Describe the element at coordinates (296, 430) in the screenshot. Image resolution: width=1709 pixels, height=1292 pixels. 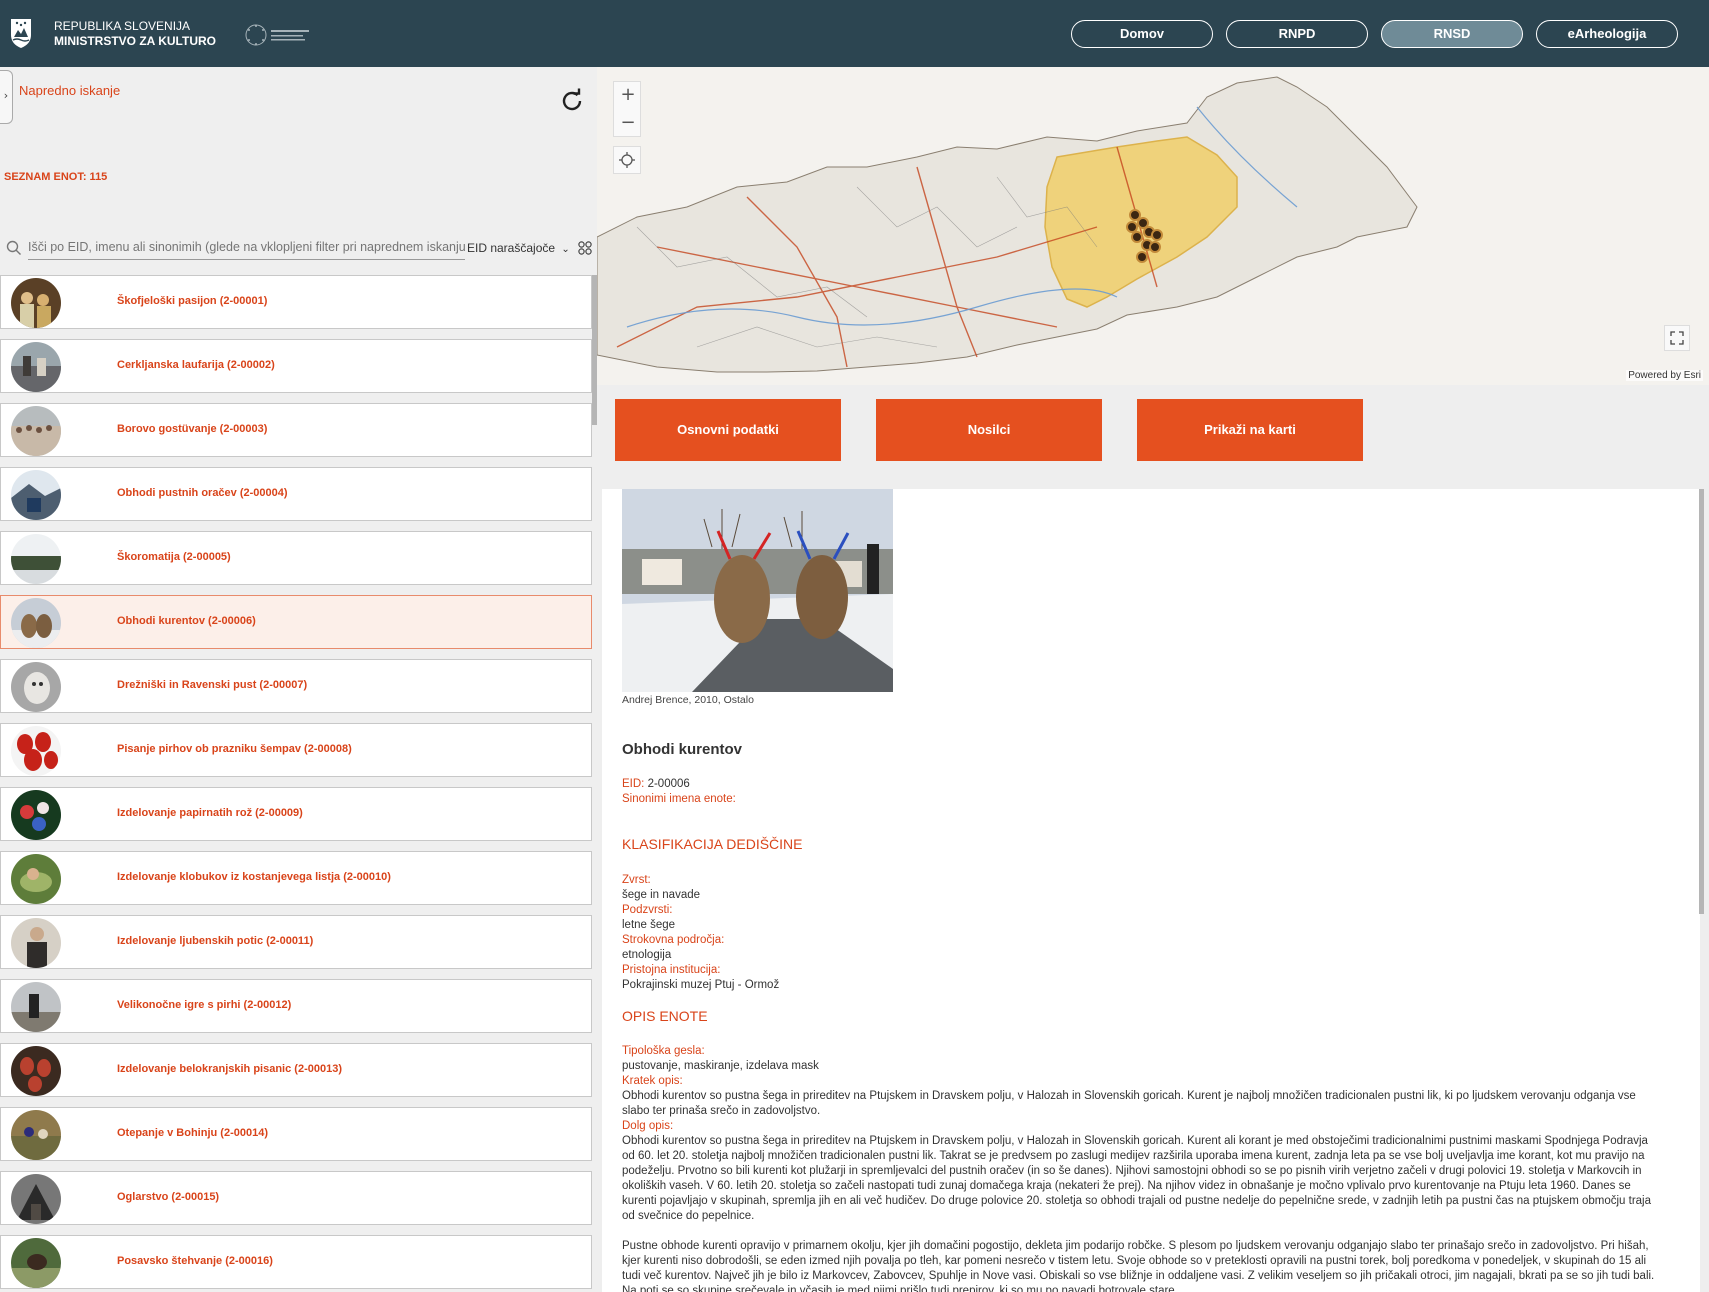
I see `list-item: Borovo gostüvanje (2-00003)` at that location.